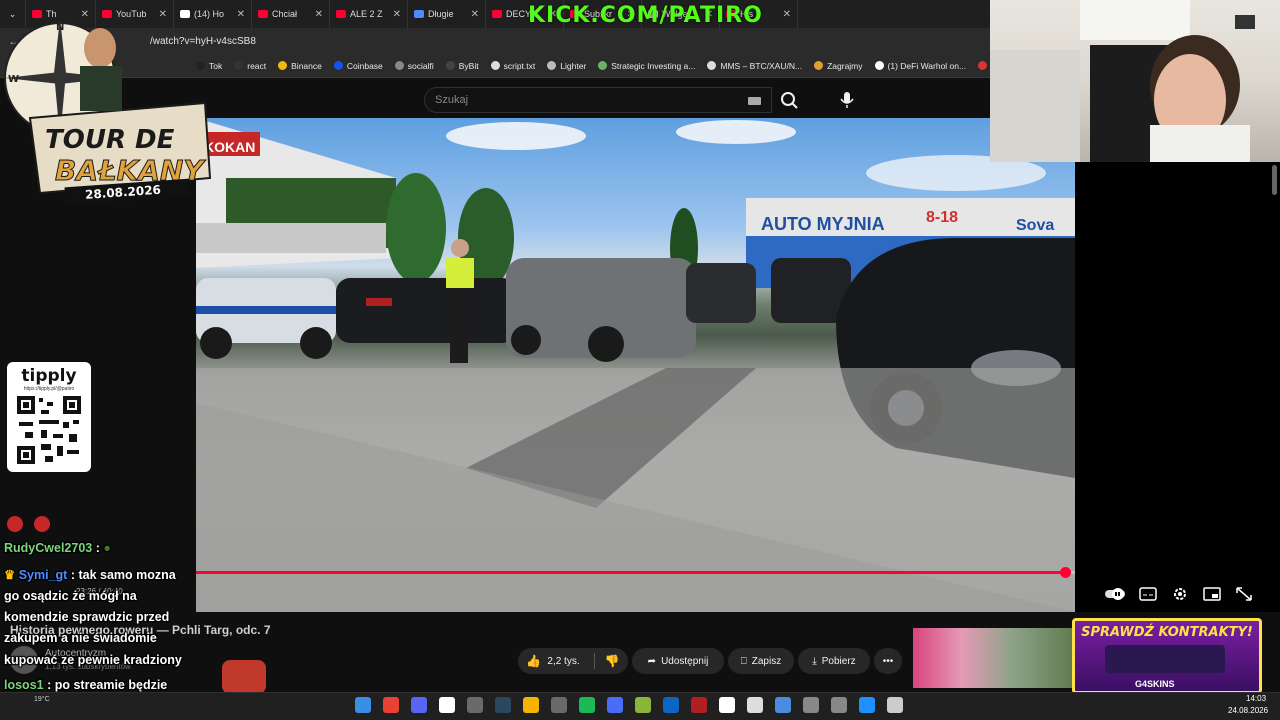 This screenshot has height=720, width=1280. I want to click on bookmark-item: Coinbase, so click(358, 65).